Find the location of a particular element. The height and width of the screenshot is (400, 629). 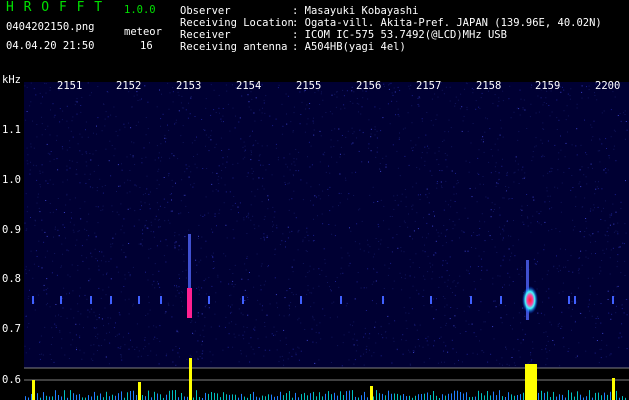

echo-trace is located at coordinates (161, 300).